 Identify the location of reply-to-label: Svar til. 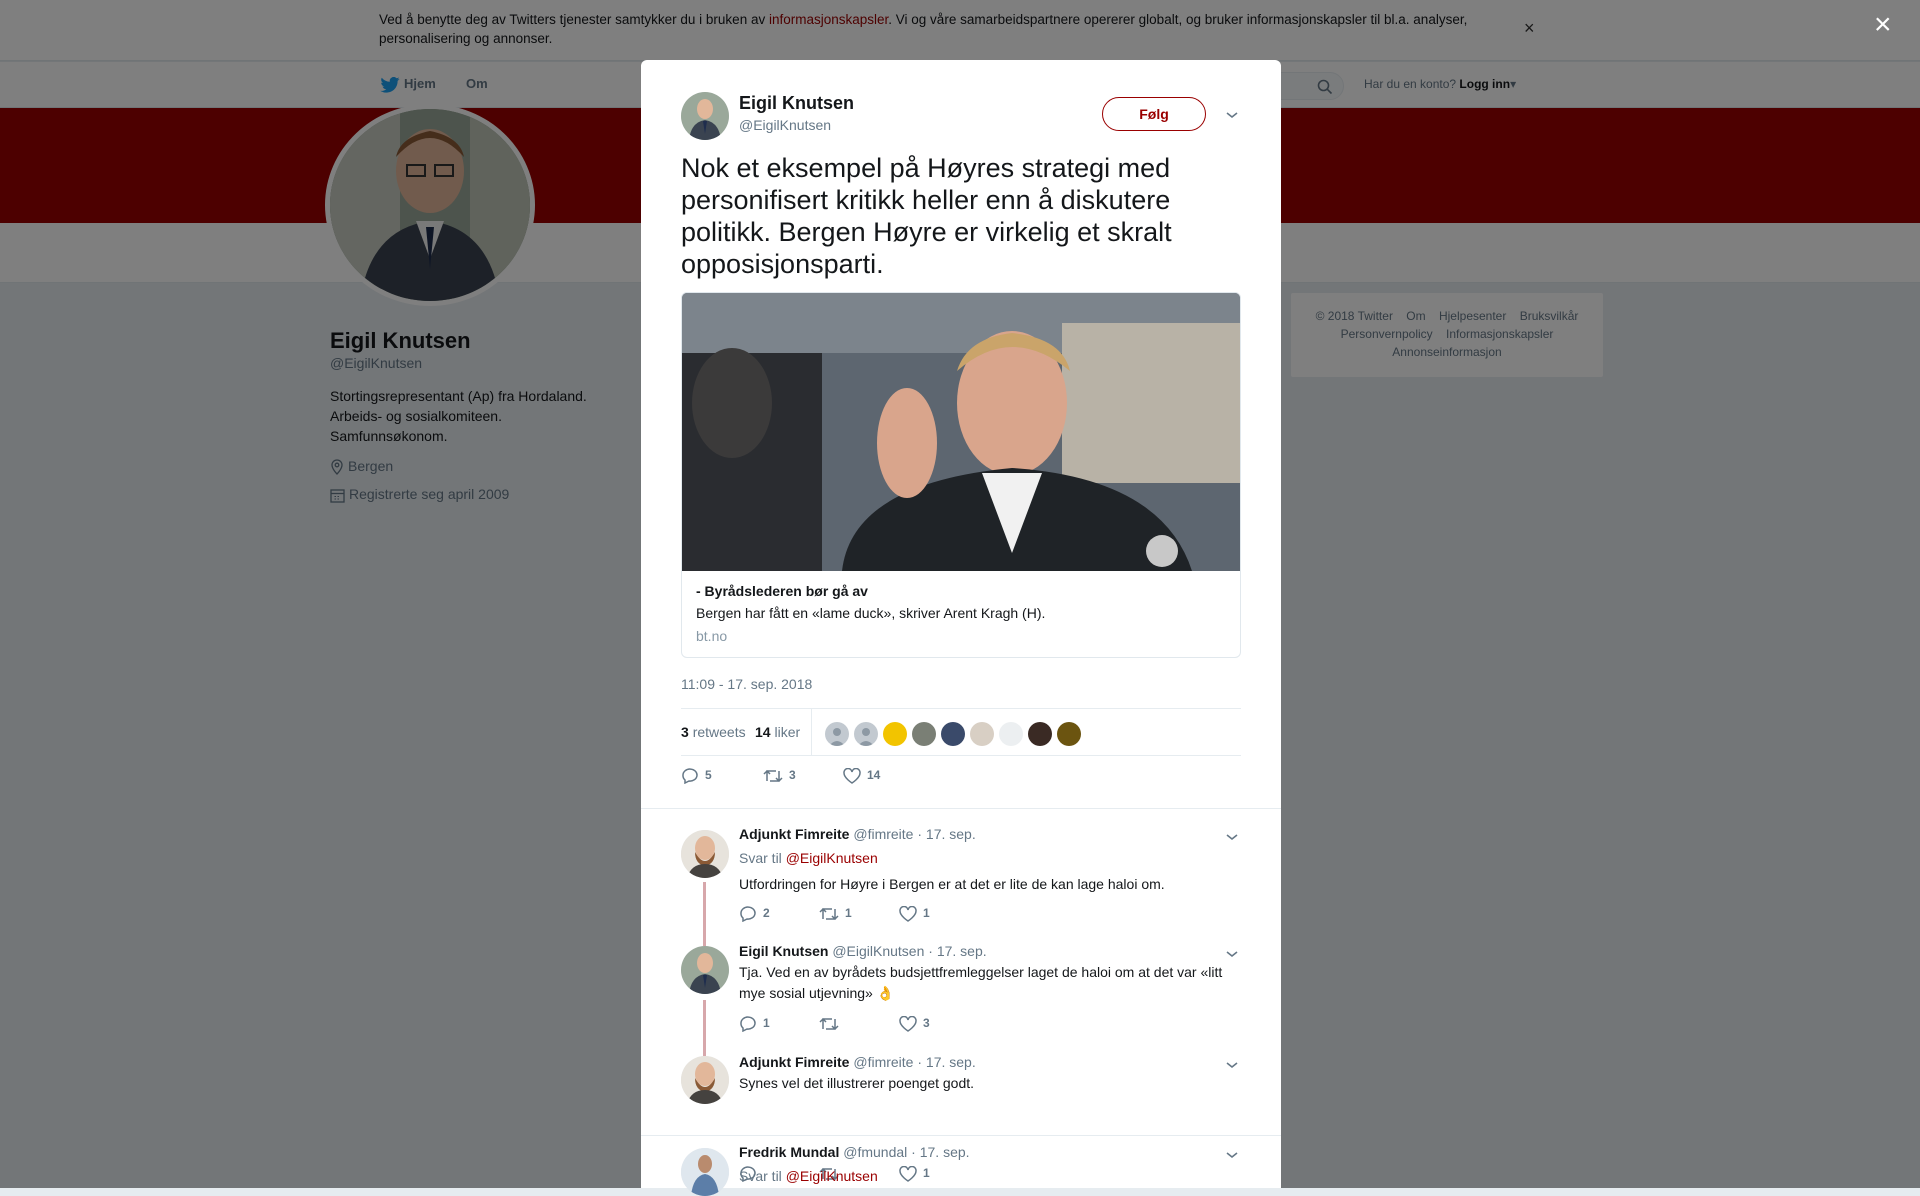
(760, 1176).